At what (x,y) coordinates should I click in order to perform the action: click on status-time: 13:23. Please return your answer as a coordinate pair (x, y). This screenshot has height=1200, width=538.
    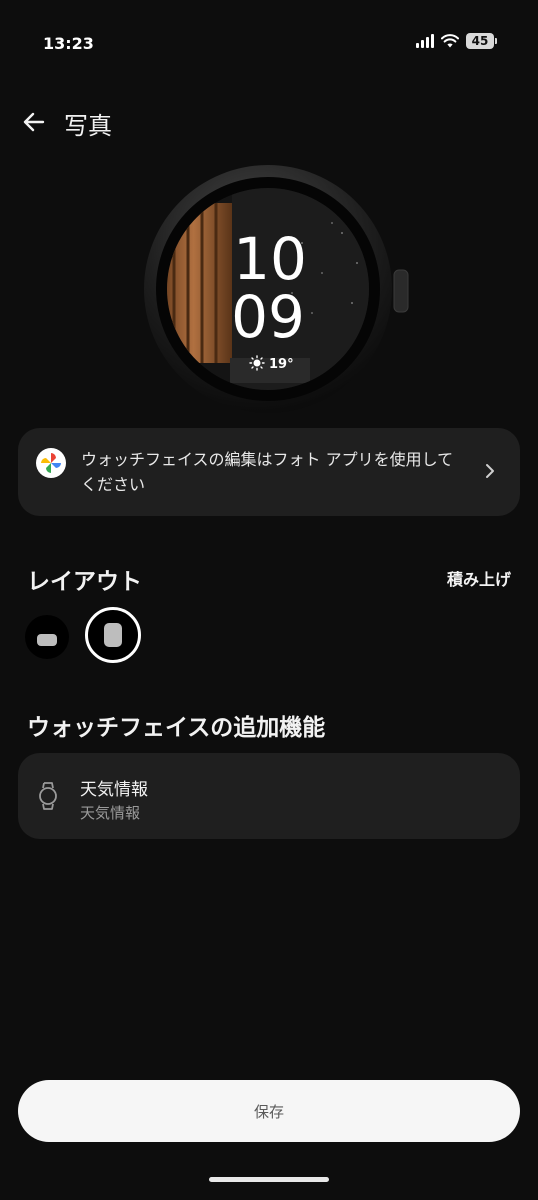
    Looking at the image, I should click on (68, 43).